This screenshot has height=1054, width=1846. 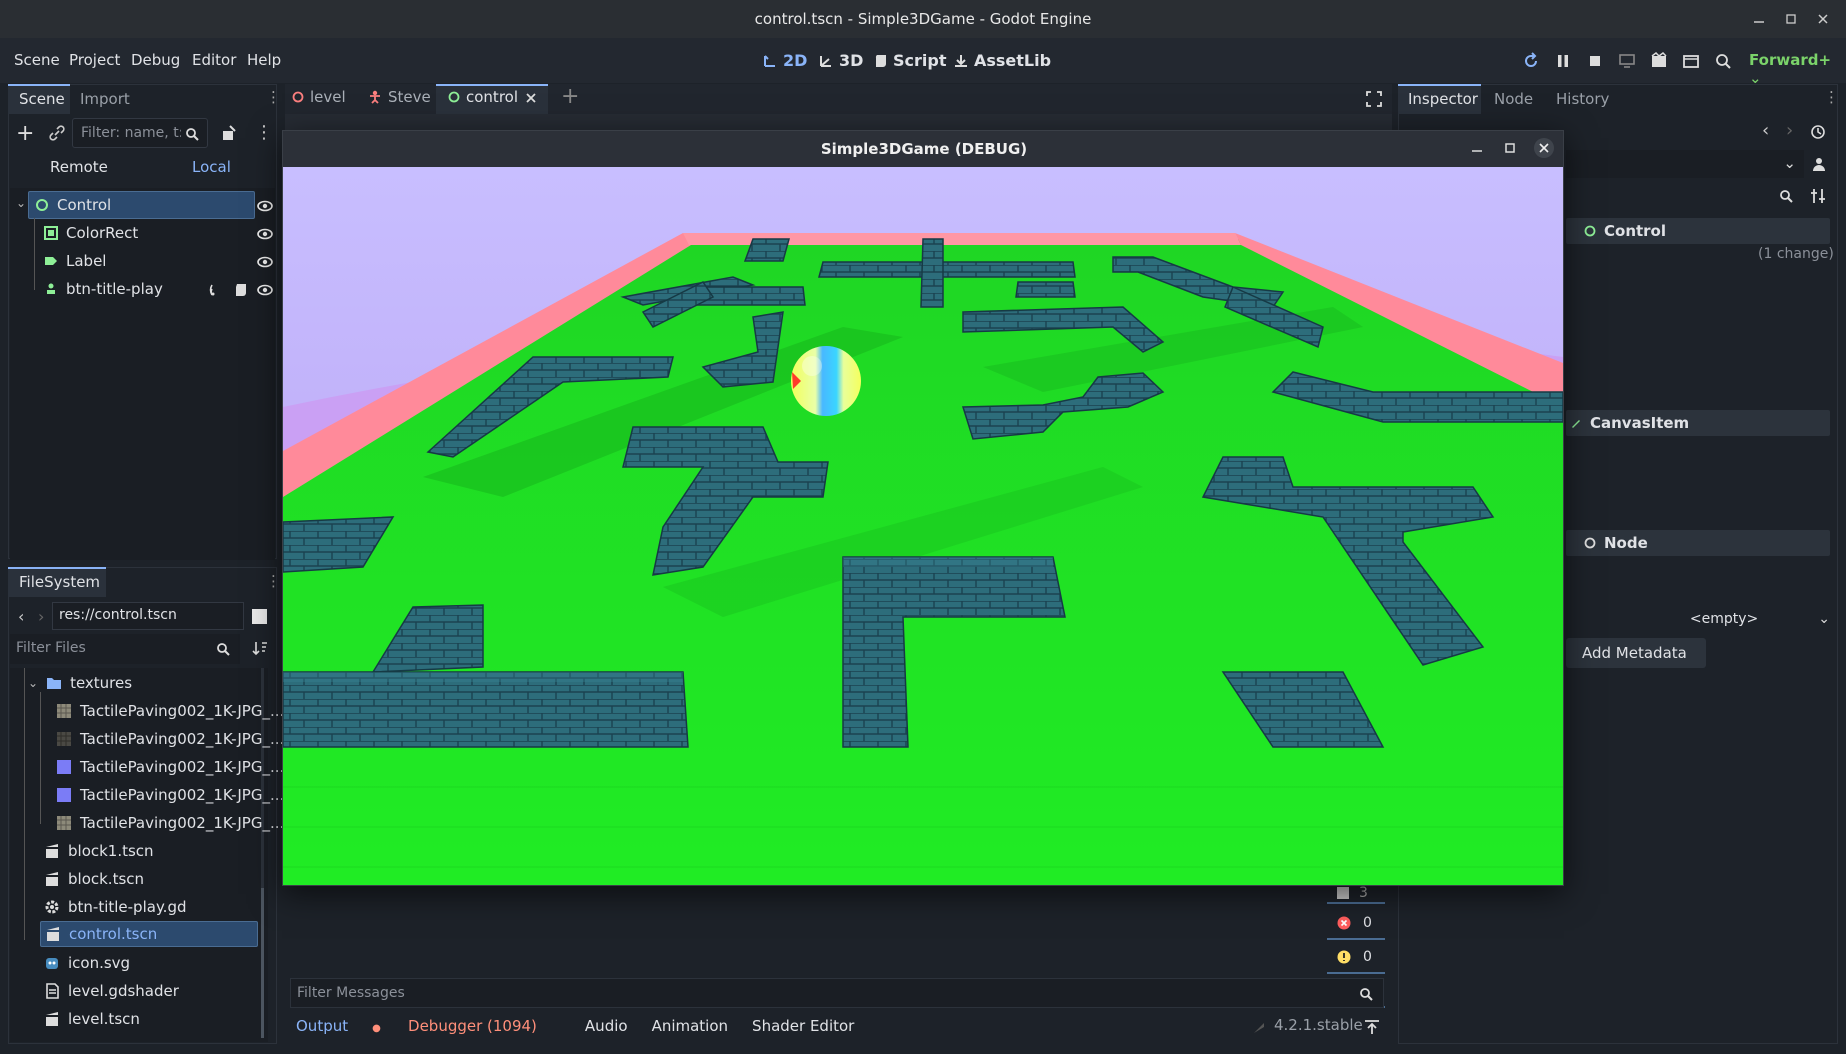 What do you see at coordinates (1513, 99) in the screenshot?
I see `tab-node: Node` at bounding box center [1513, 99].